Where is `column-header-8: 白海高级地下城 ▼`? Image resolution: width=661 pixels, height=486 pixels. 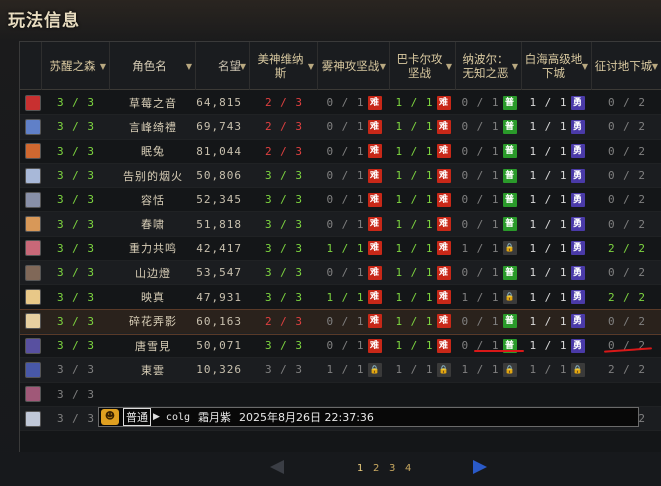
column-header-8: 白海高级地下城 ▼ is located at coordinates (557, 66).